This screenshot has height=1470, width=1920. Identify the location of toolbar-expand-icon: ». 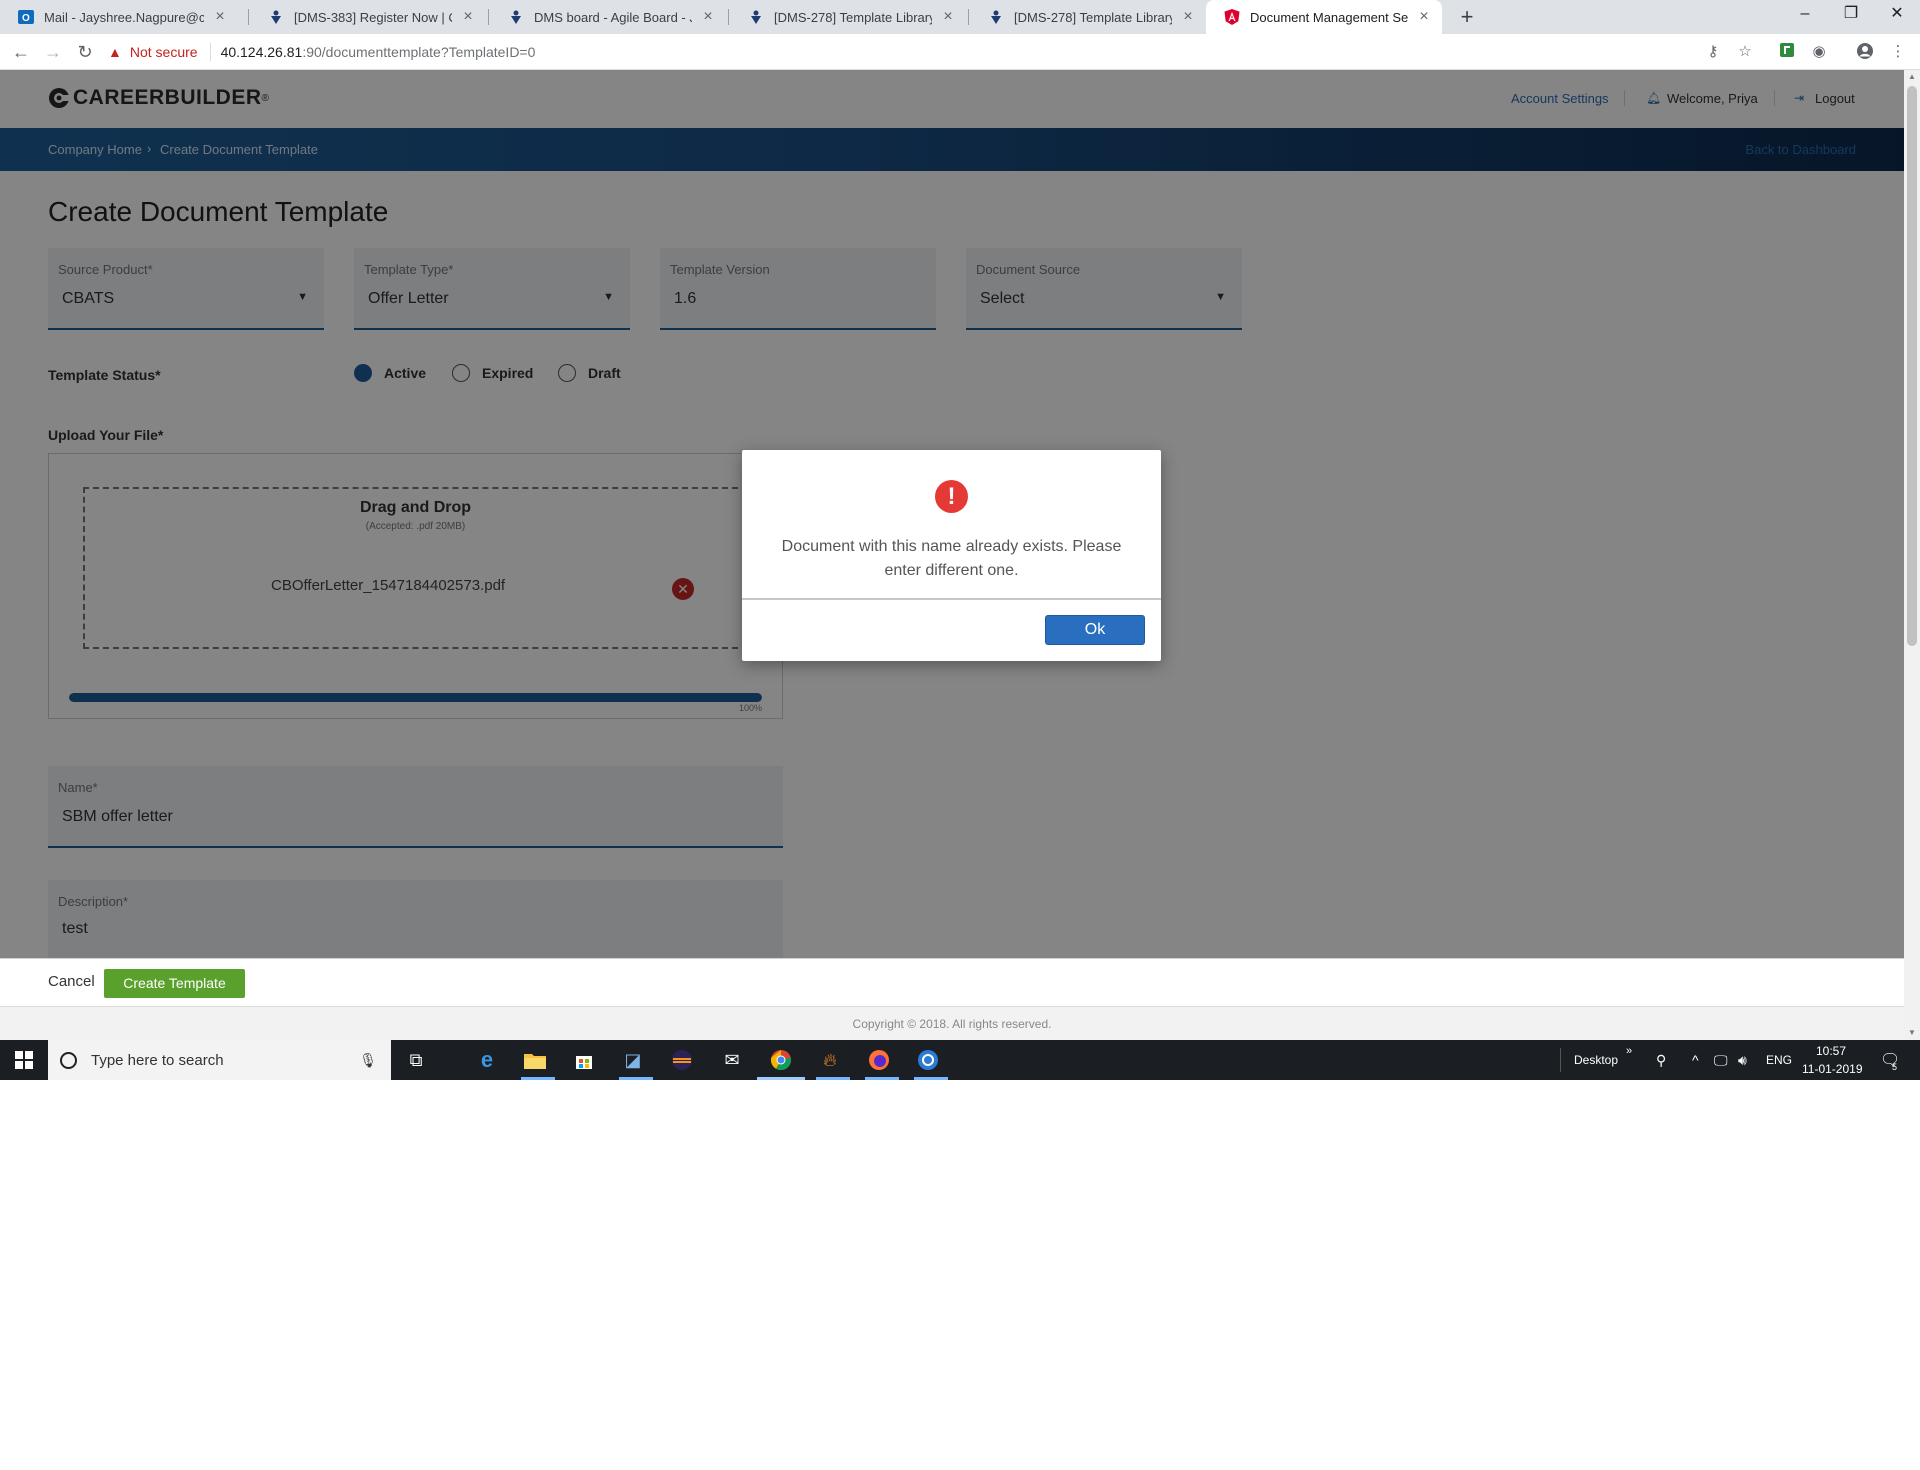
(1629, 1051).